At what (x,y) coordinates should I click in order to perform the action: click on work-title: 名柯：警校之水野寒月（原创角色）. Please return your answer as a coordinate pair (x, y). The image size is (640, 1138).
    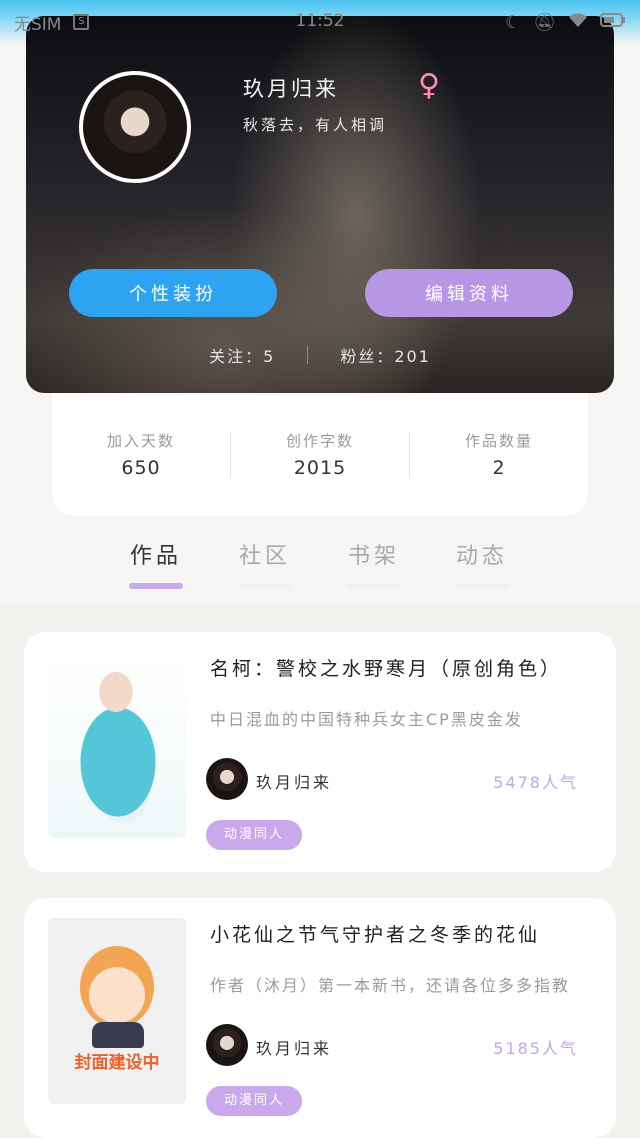
    Looking at the image, I should click on (405, 667).